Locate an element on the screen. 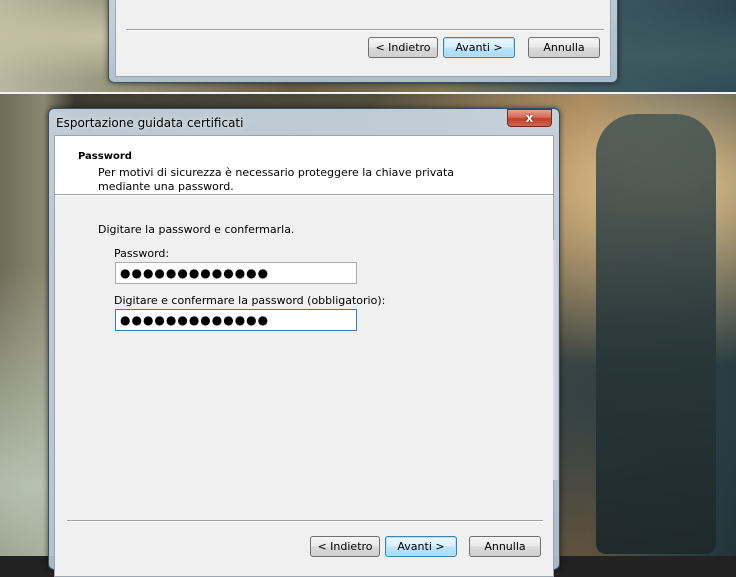 The height and width of the screenshot is (577, 736). close-button: x is located at coordinates (529, 118).